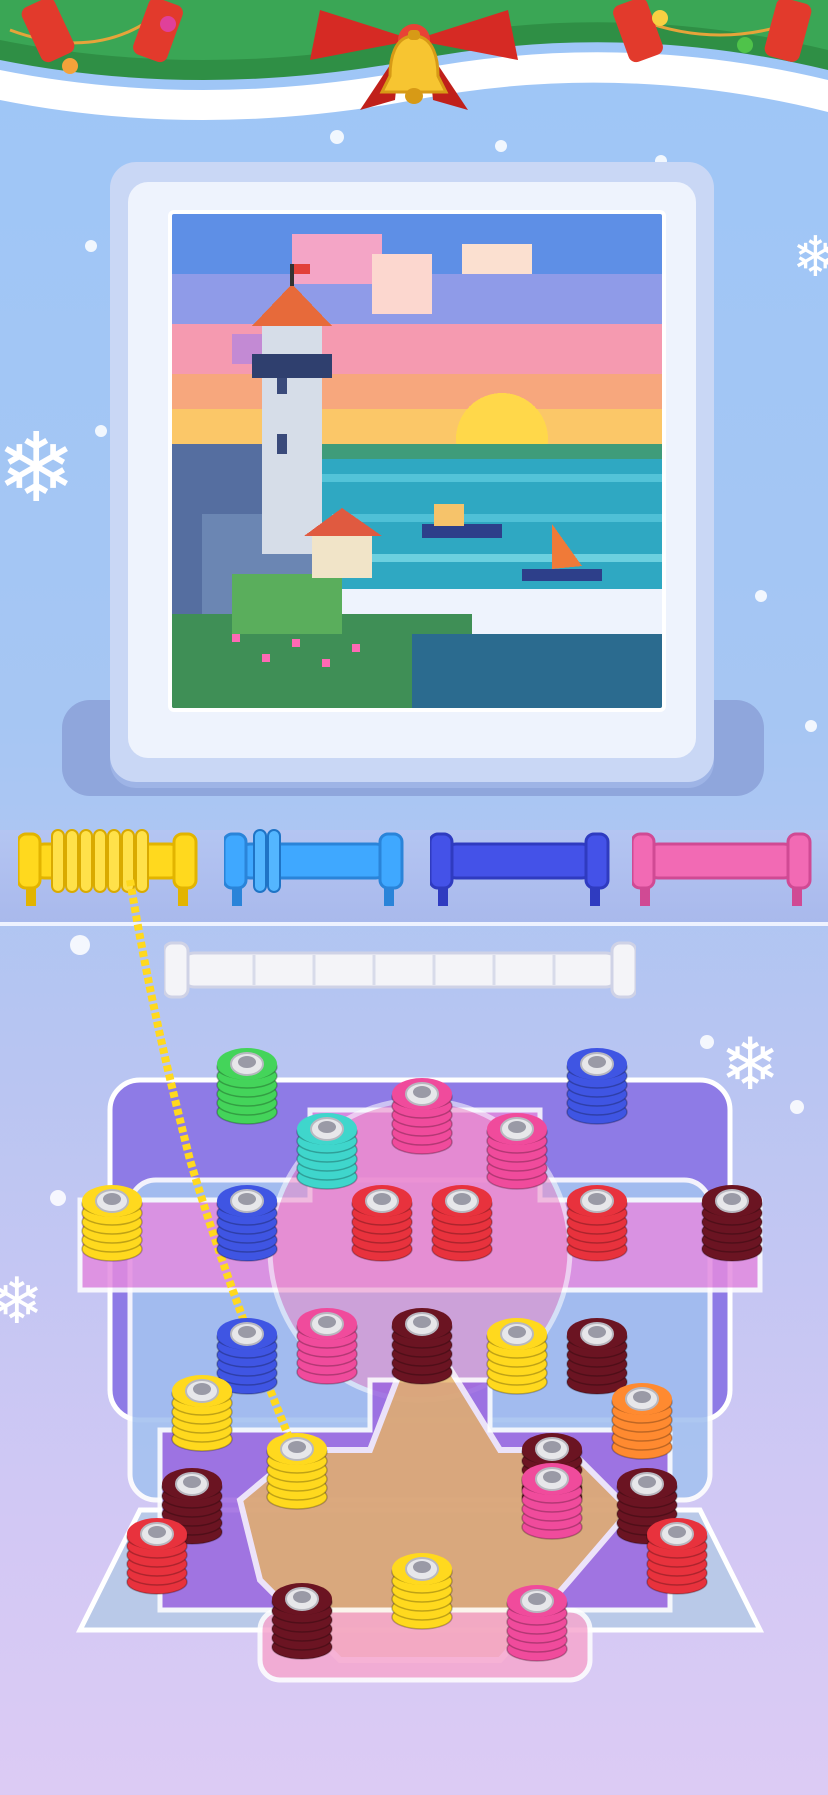  What do you see at coordinates (314, 865) in the screenshot?
I see `collection-peg-blue` at bounding box center [314, 865].